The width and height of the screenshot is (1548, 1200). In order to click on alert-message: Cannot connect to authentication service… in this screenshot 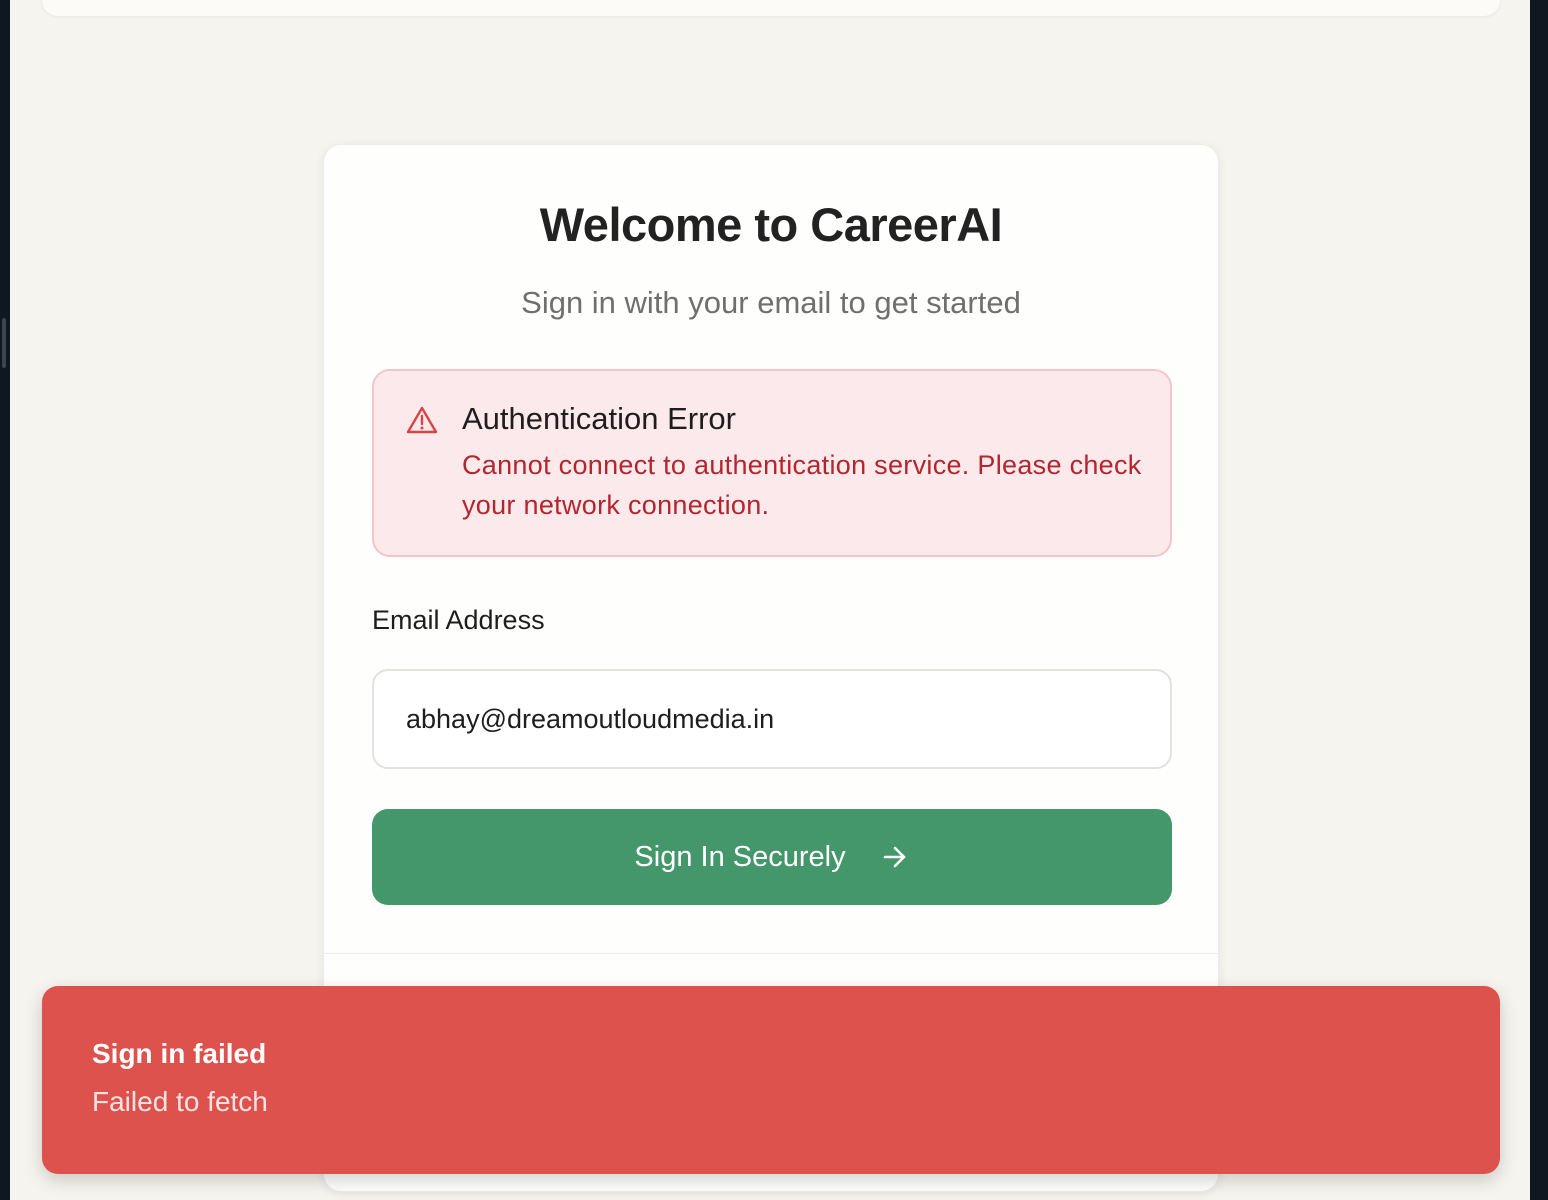, I will do `click(802, 485)`.